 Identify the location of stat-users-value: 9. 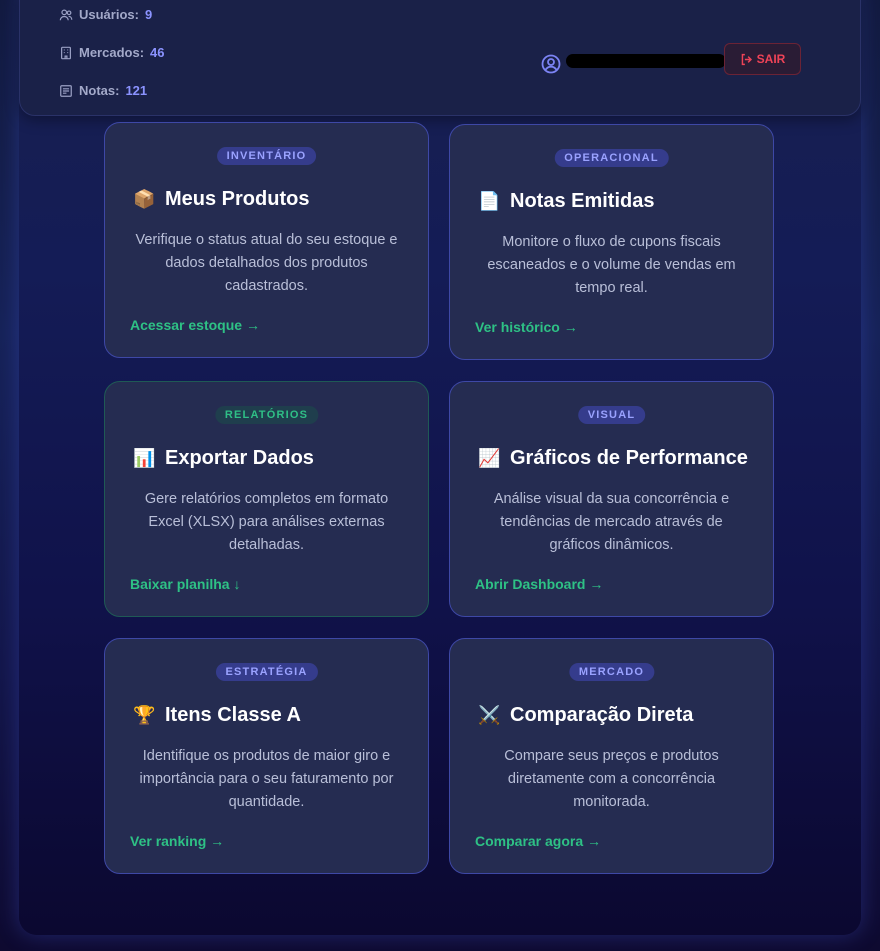
(148, 14).